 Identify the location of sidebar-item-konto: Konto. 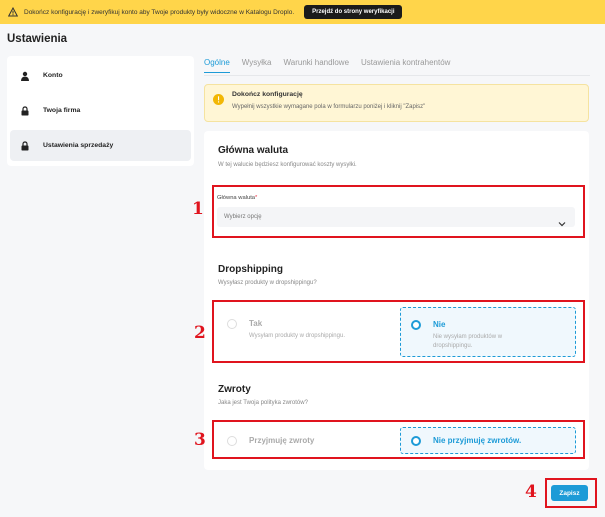
(100, 75).